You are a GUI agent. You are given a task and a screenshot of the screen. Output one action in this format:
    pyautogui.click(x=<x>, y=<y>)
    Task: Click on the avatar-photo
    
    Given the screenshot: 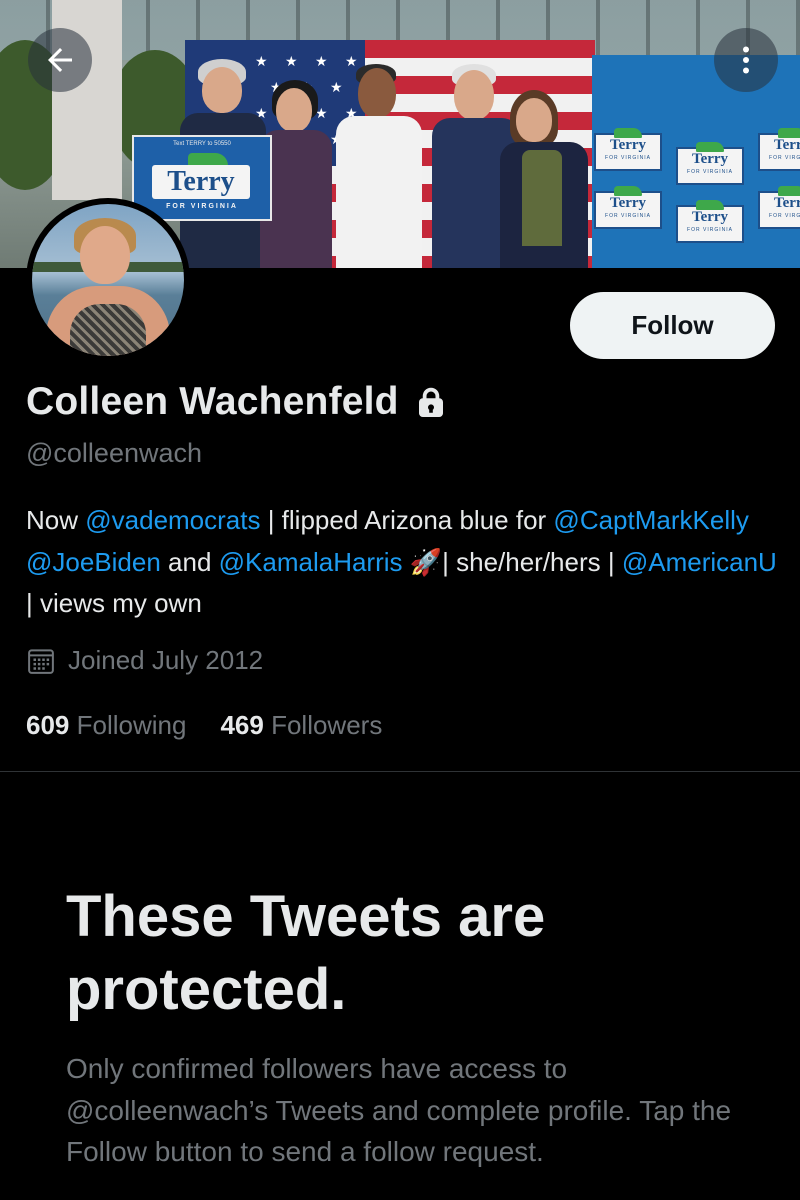 What is the action you would take?
    pyautogui.click(x=108, y=280)
    